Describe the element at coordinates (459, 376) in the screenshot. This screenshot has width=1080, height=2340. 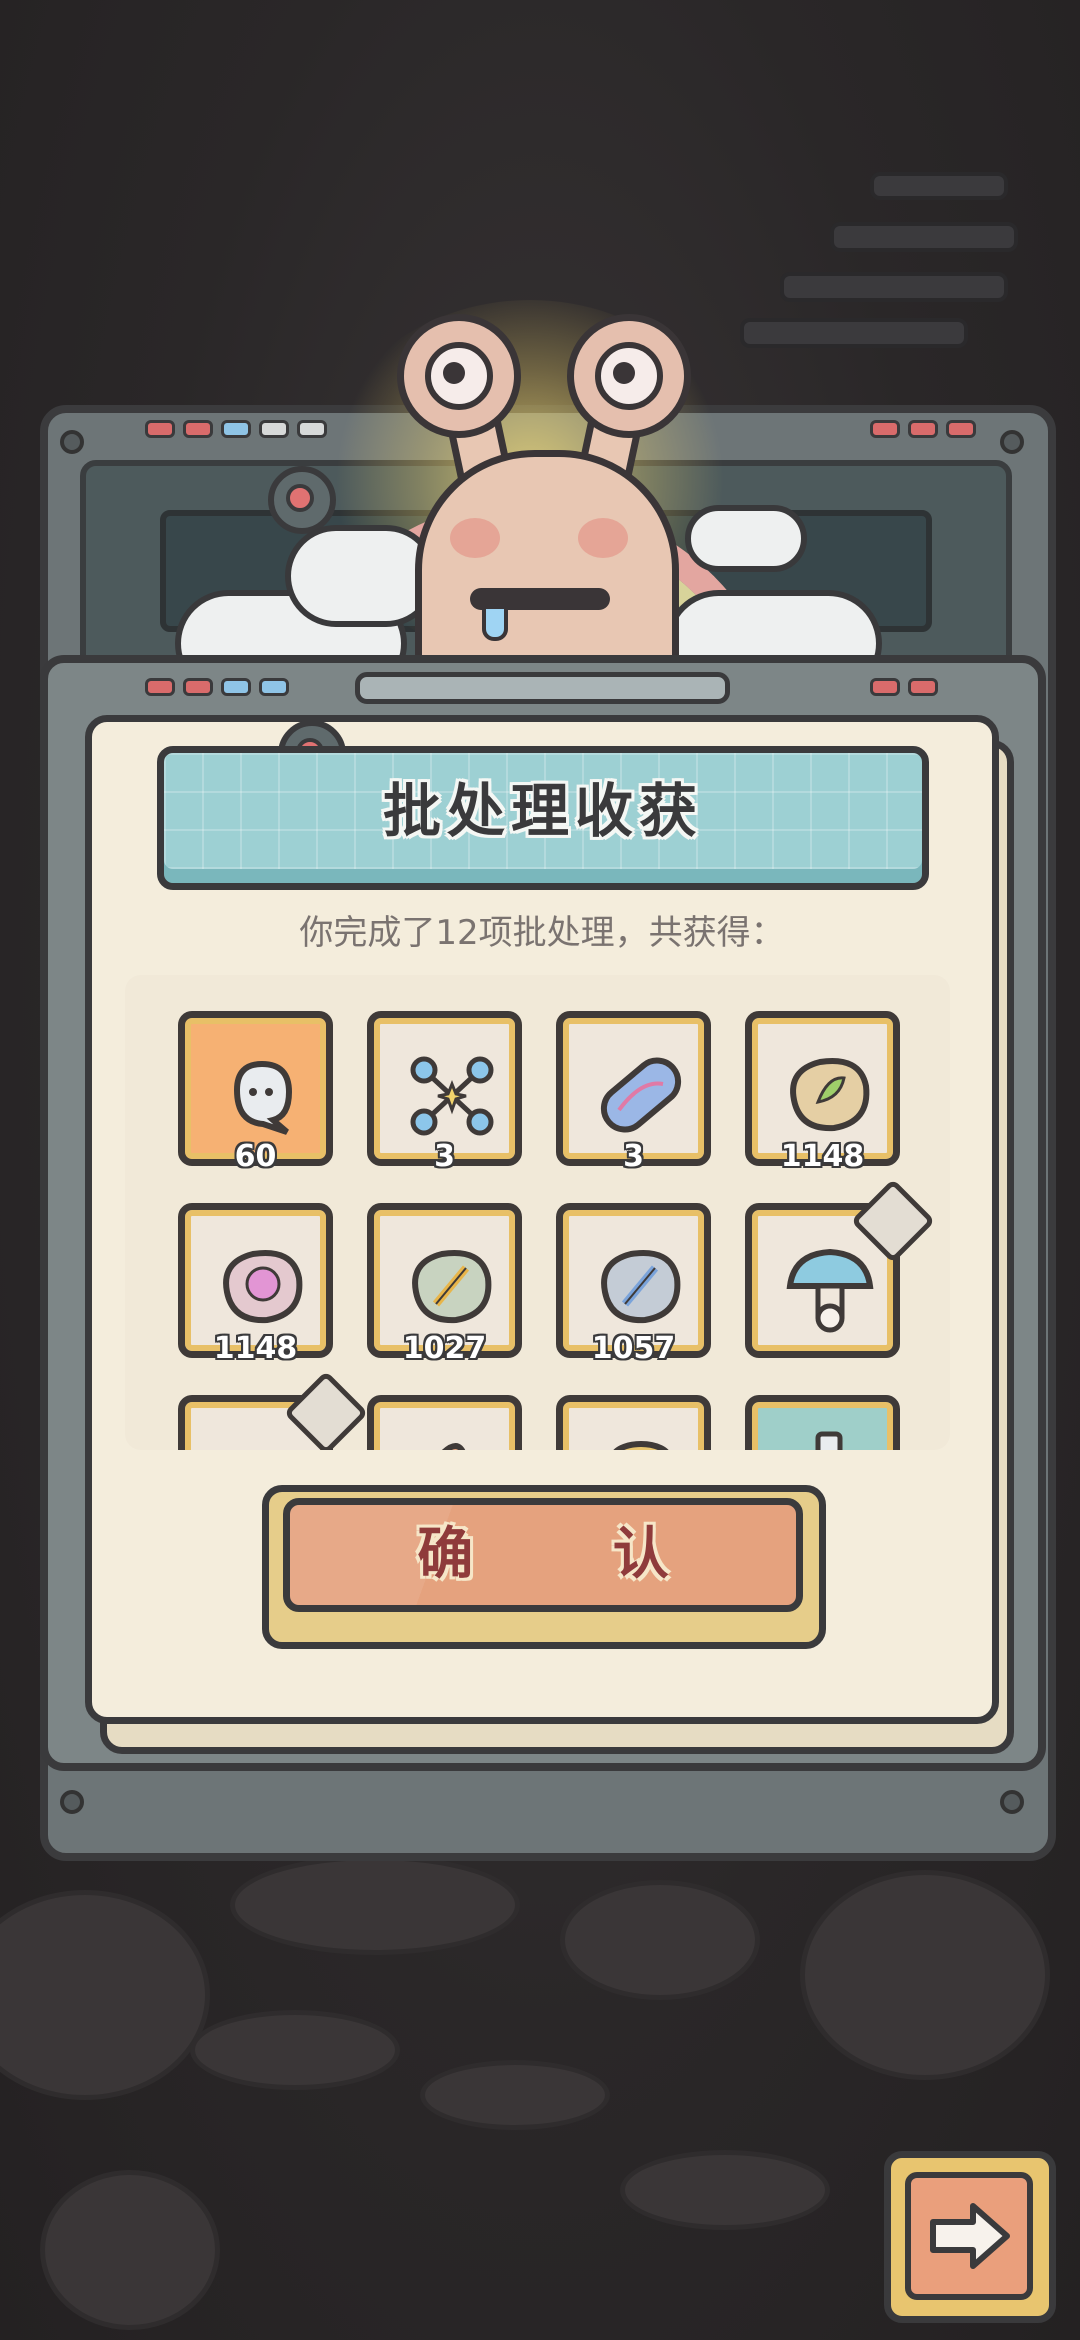
I see `snail-eye-left-icon` at that location.